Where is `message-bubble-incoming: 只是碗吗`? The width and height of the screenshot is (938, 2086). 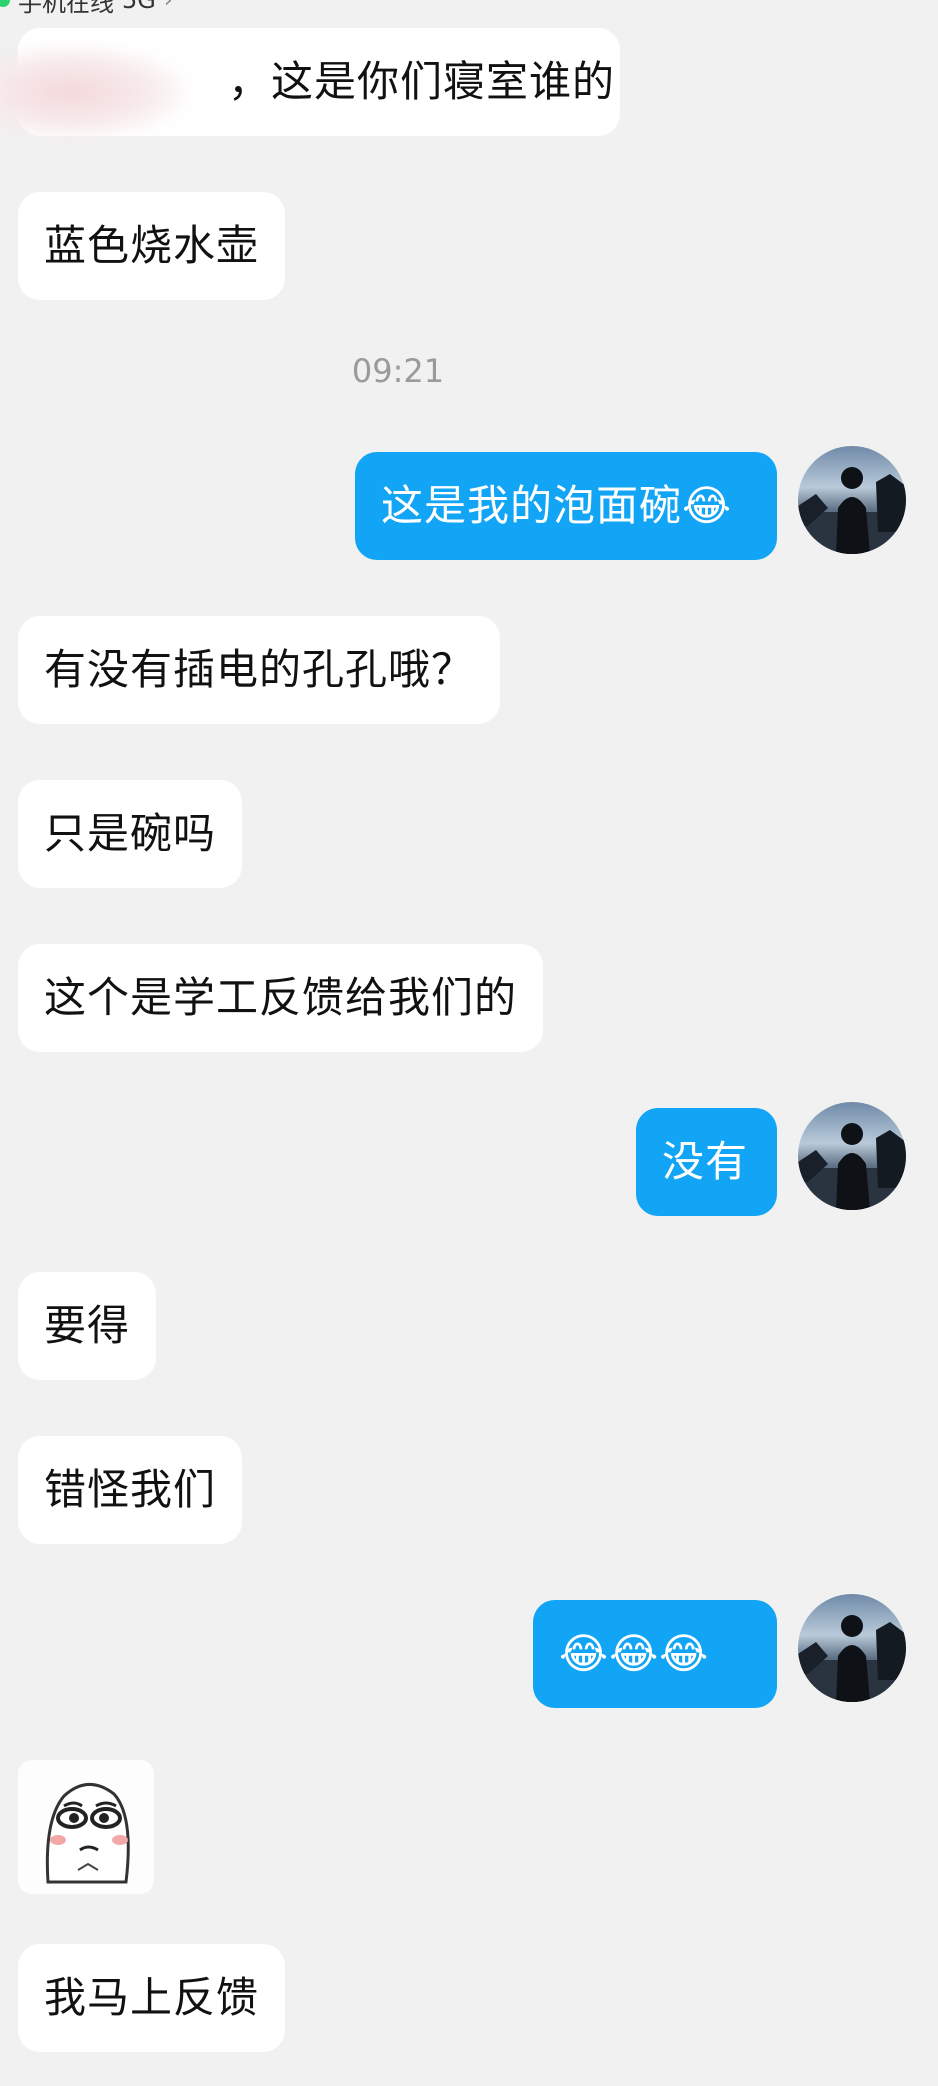
message-bubble-incoming: 只是碗吗 is located at coordinates (130, 834).